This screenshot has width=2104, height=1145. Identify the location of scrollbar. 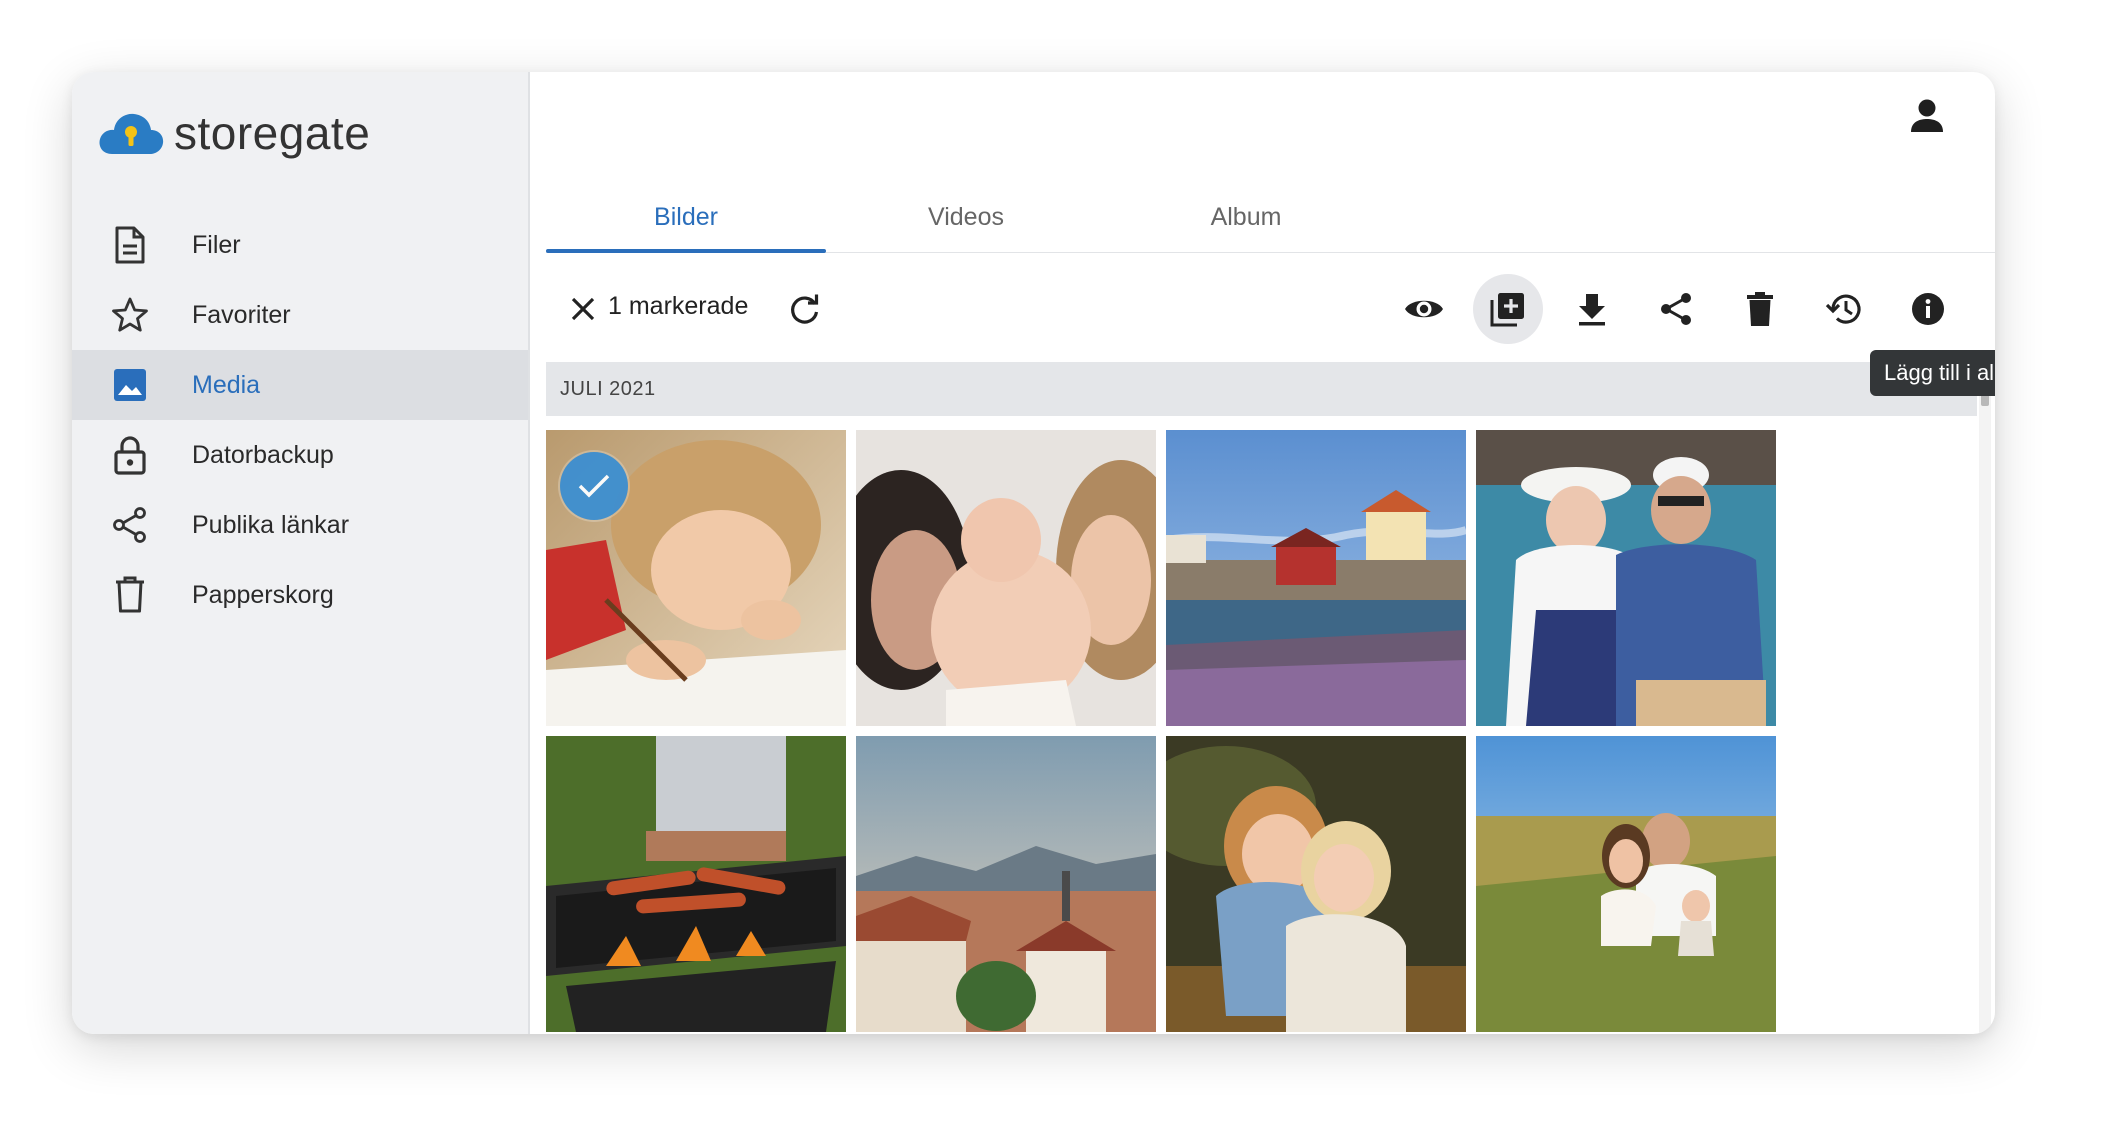
(1985, 700).